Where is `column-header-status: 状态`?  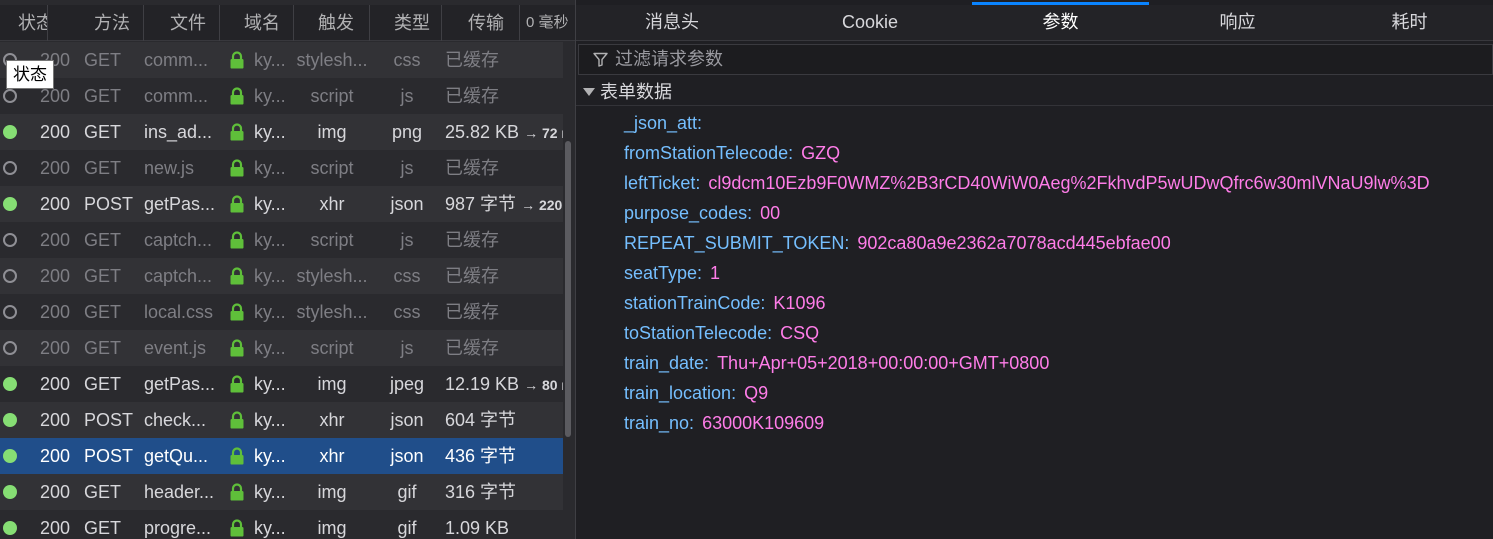
column-header-status: 状态 is located at coordinates (24, 23).